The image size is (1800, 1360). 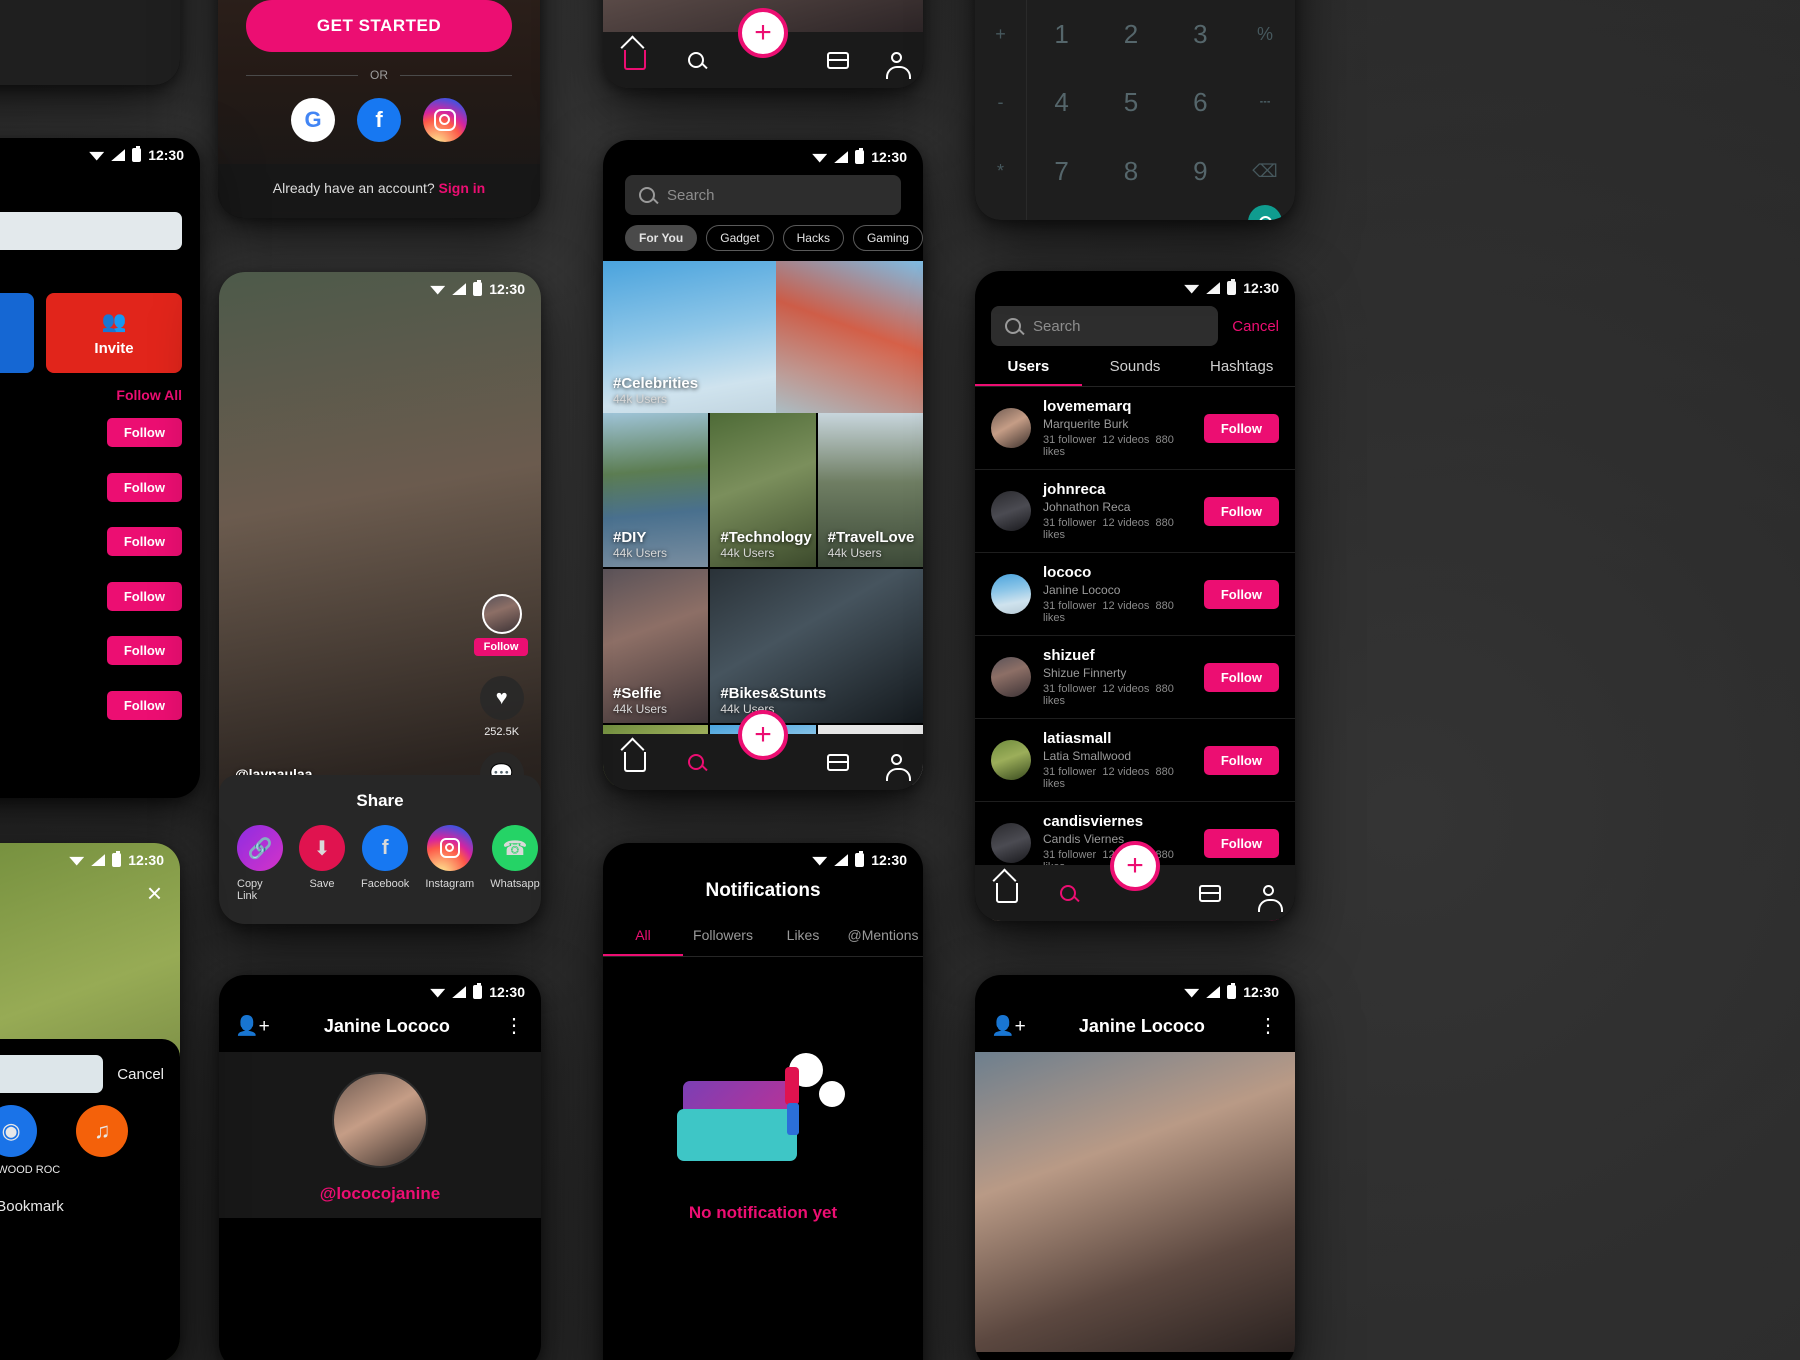 What do you see at coordinates (1000, 171) in the screenshot?
I see `key-asterisk: *` at bounding box center [1000, 171].